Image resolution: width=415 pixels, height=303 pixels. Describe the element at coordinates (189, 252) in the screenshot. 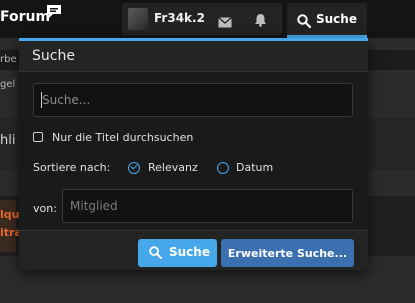

I see `search-submit-label: Suche` at that location.